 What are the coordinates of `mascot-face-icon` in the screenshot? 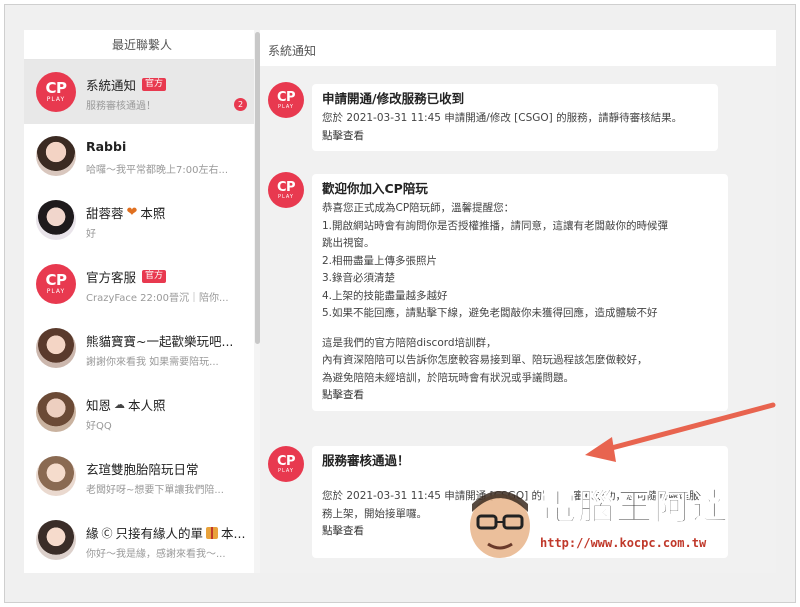 It's located at (500, 524).